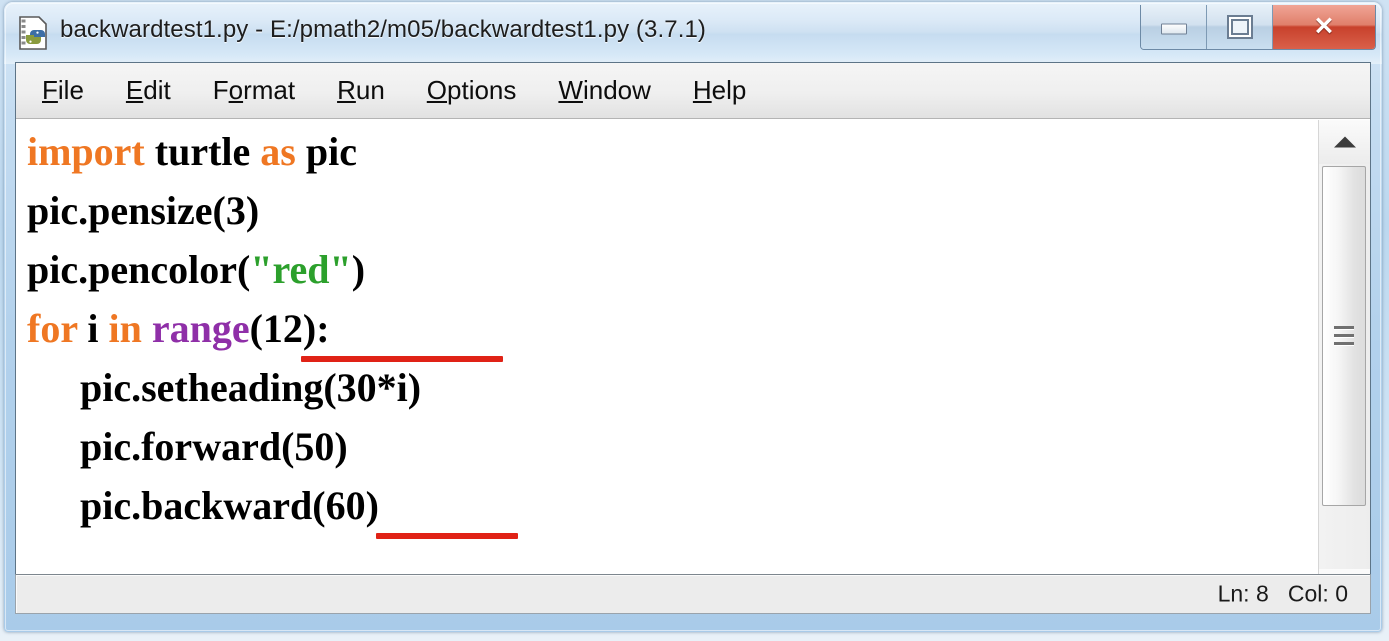 This screenshot has width=1389, height=641. What do you see at coordinates (236, 90) in the screenshot?
I see `menu-mnemonic: o` at bounding box center [236, 90].